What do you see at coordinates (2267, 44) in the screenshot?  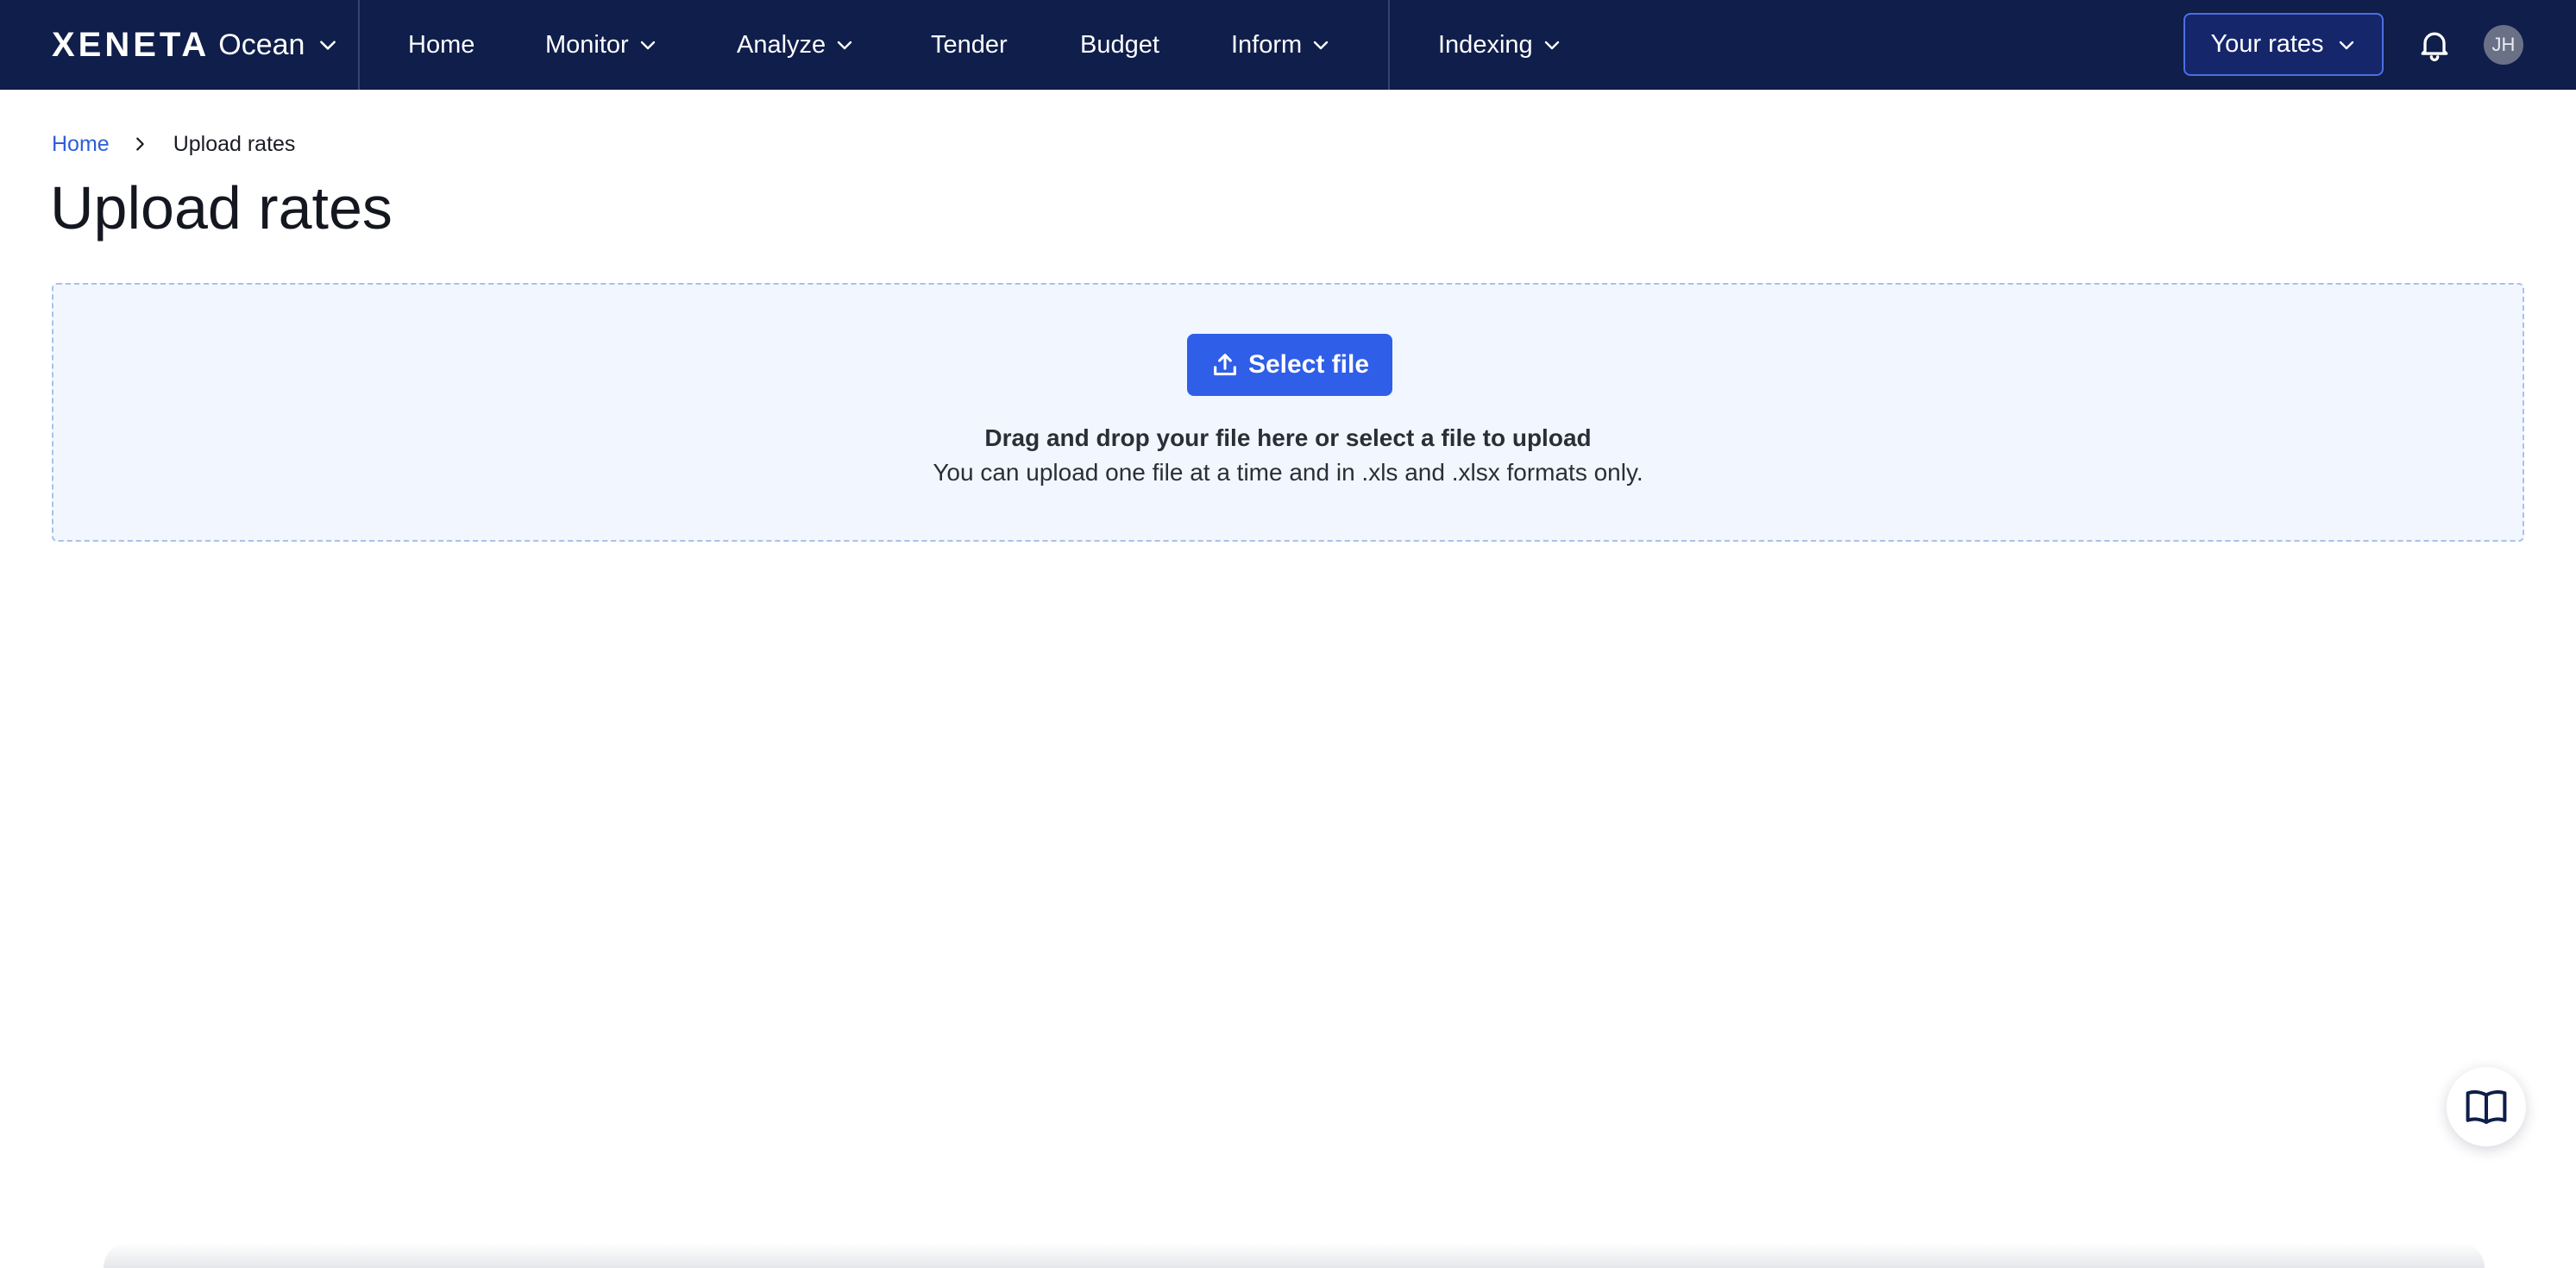 I see `your-rates-label: Your rates` at bounding box center [2267, 44].